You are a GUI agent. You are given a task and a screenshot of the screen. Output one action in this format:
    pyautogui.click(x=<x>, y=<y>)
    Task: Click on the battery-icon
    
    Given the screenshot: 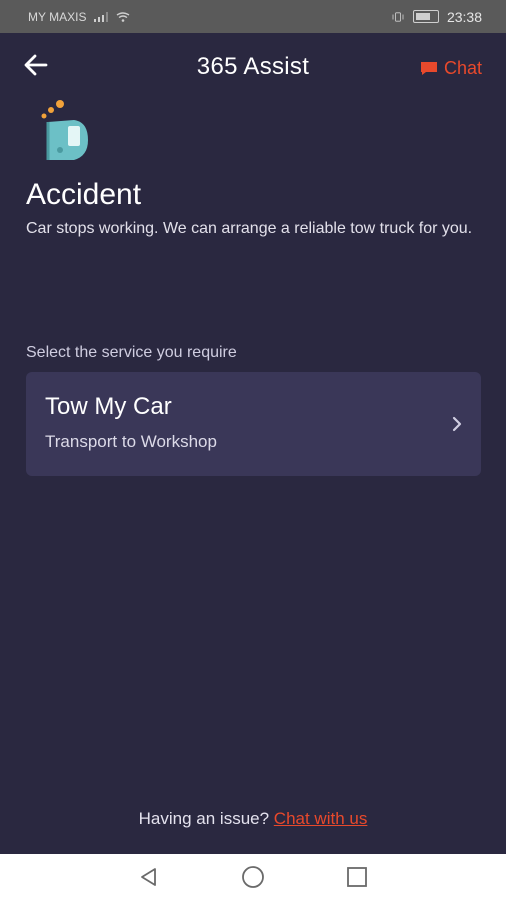 What is the action you would take?
    pyautogui.click(x=425, y=16)
    